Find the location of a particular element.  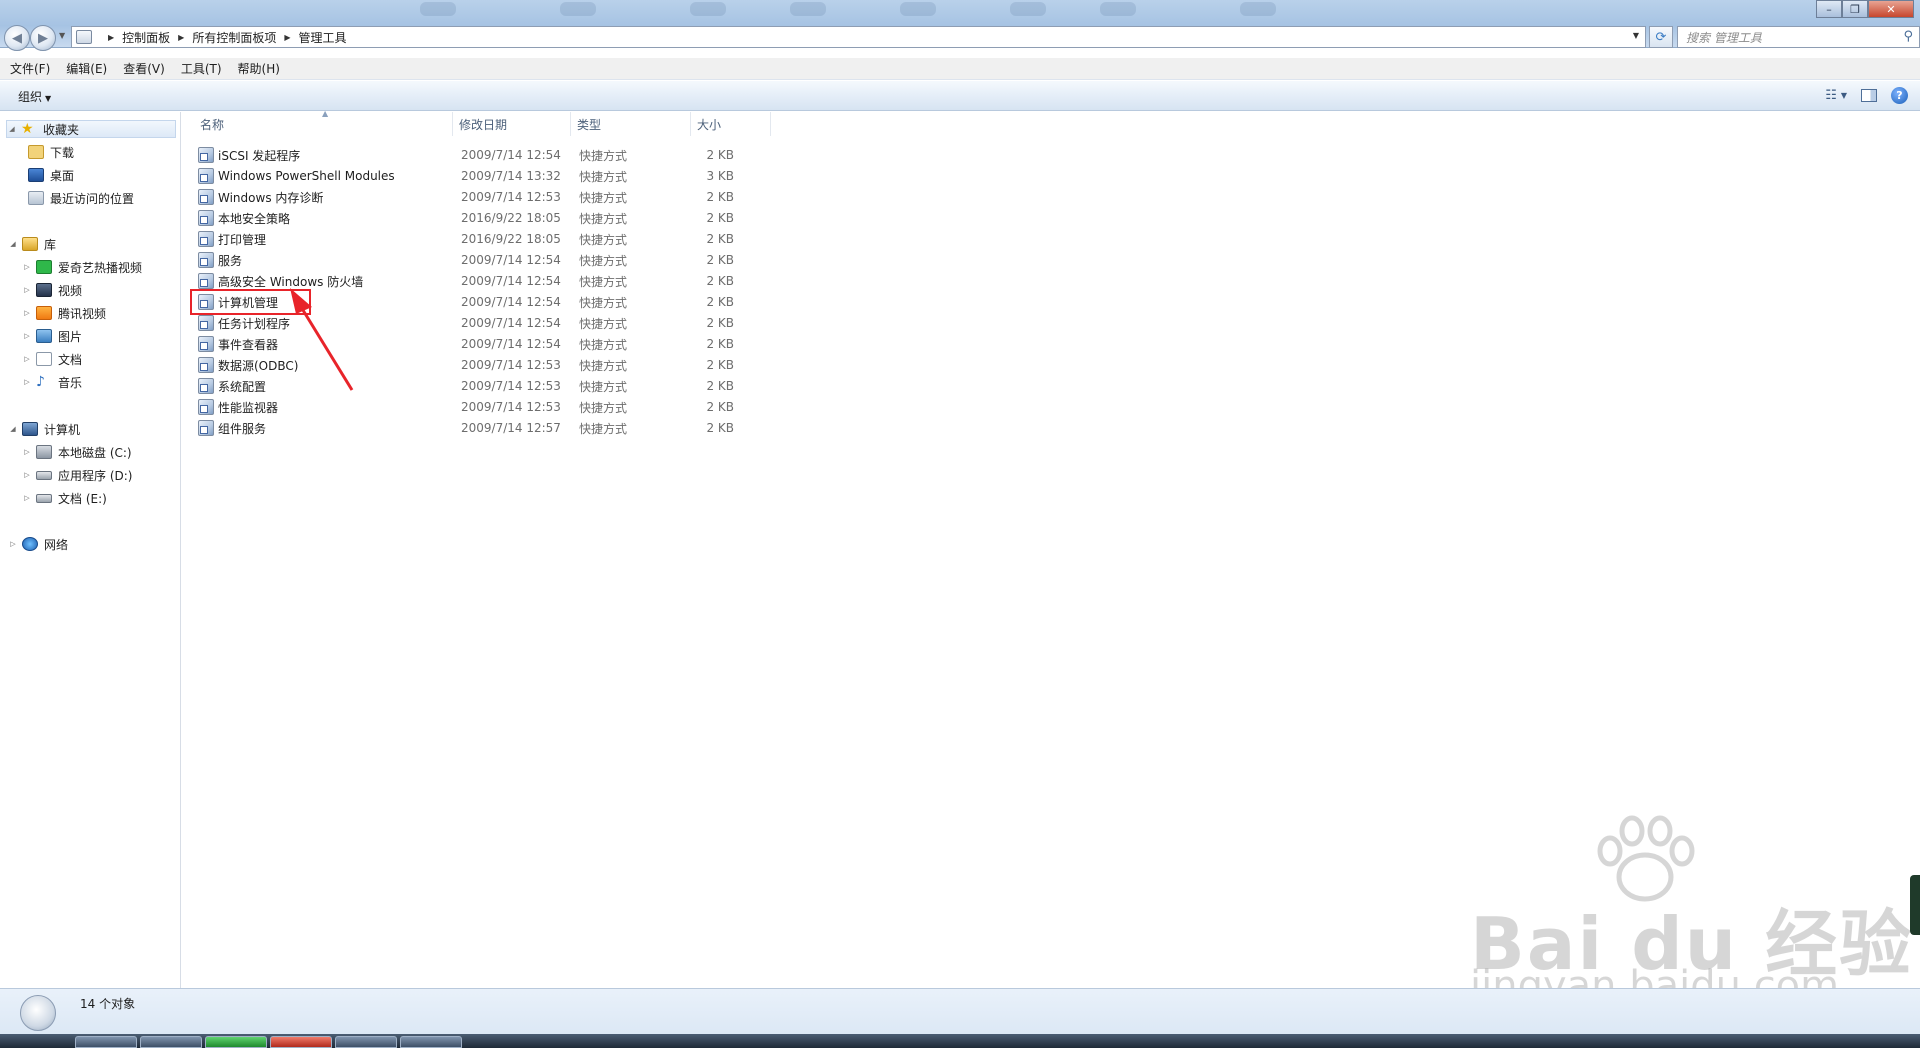

nav-item-drive-d: ▷ 应用程序 (D:) is located at coordinates (77, 475).